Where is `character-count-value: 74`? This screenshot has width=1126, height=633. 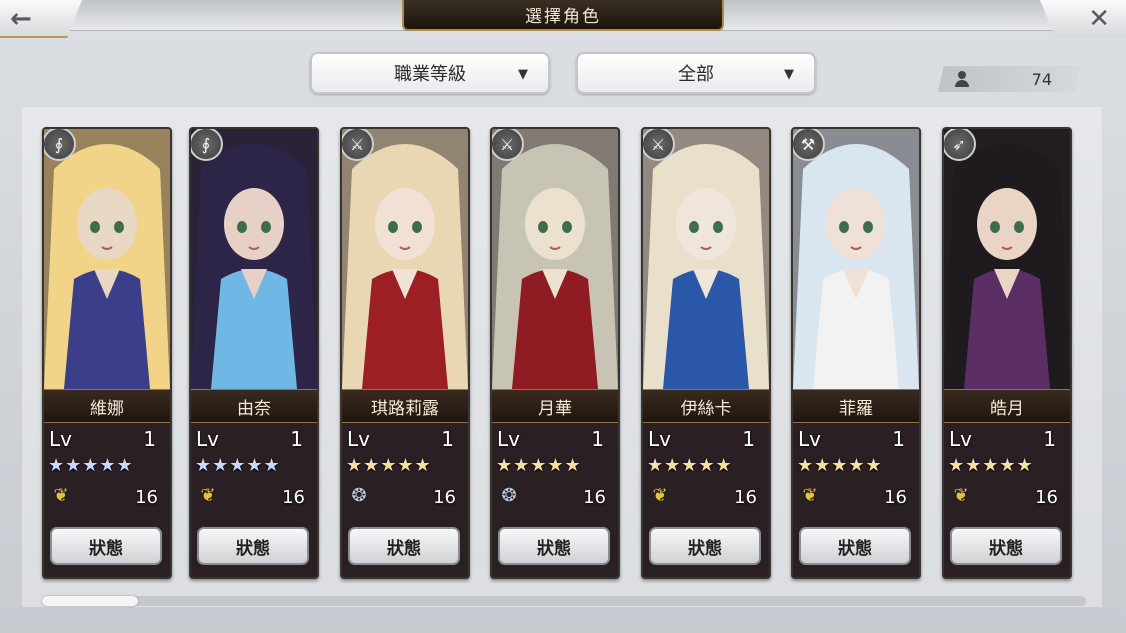 character-count-value: 74 is located at coordinates (1041, 79).